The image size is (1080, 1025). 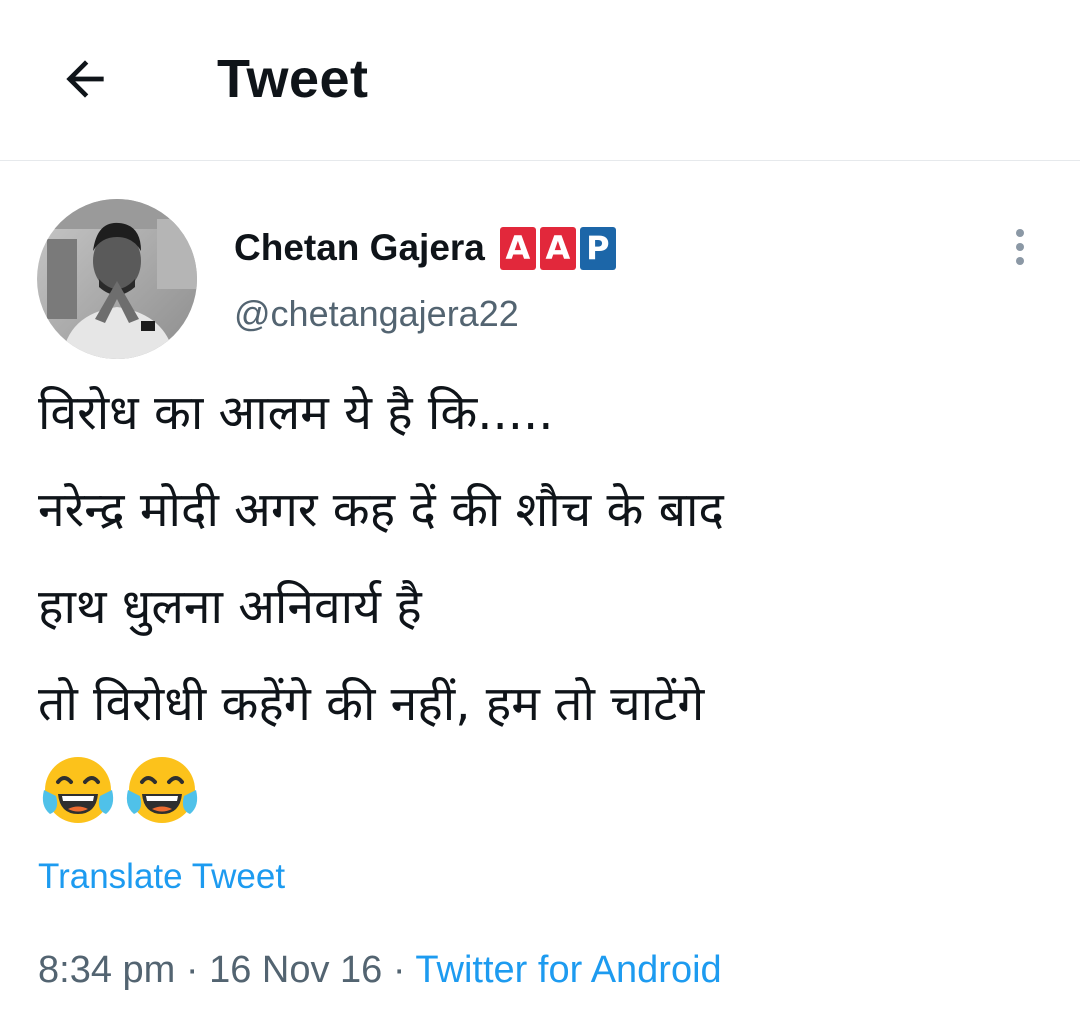 What do you see at coordinates (107, 970) in the screenshot?
I see `tweet-time: 8:34 pm` at bounding box center [107, 970].